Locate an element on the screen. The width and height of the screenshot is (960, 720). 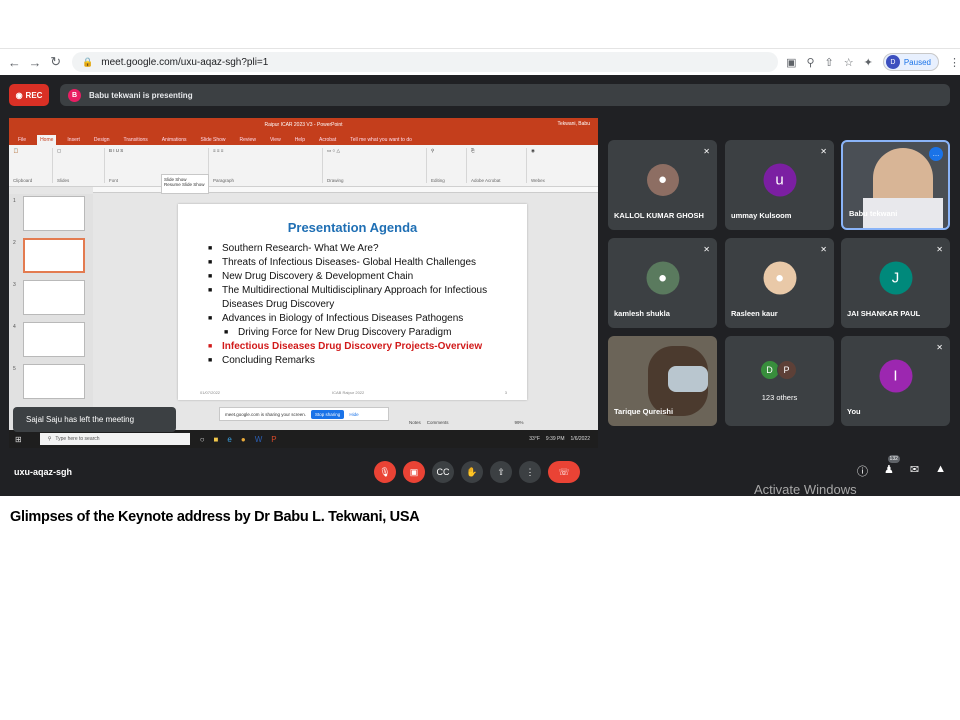
star-icon: ☆ is located at coordinates (849, 62).